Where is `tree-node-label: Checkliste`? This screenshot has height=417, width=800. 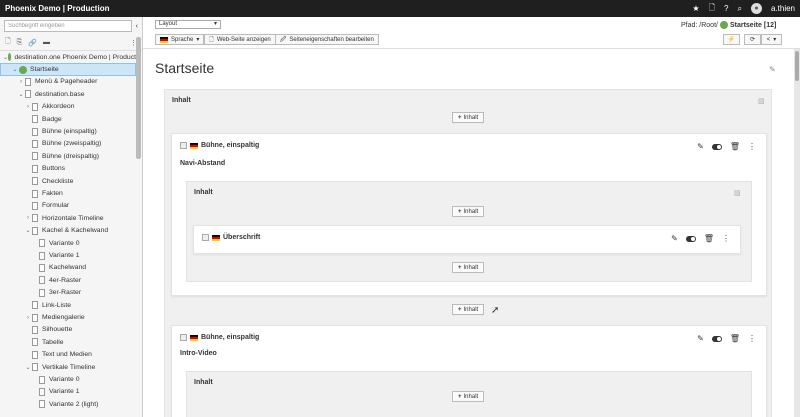 tree-node-label: Checkliste is located at coordinates (58, 181).